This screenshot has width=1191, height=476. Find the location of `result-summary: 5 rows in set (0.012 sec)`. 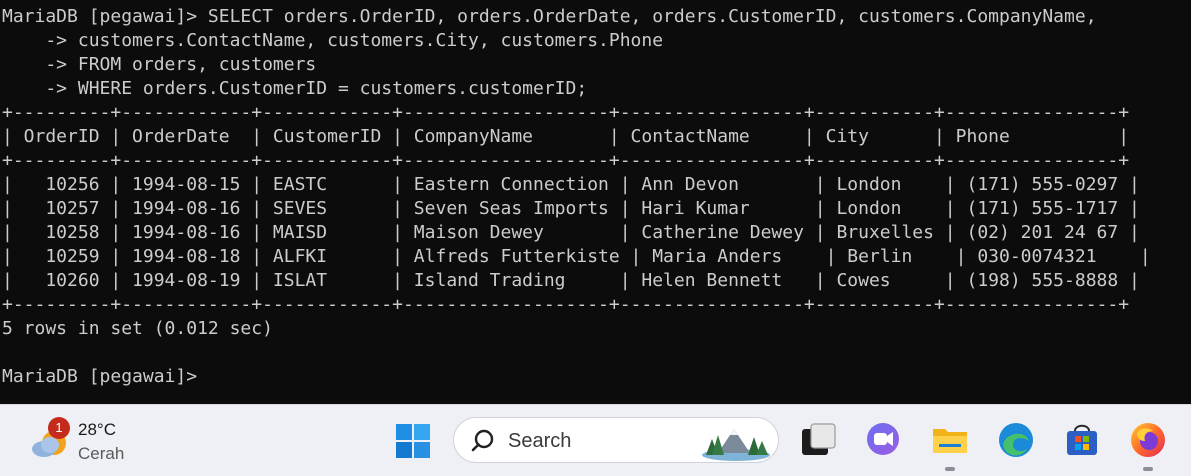

result-summary: 5 rows in set (0.012 sec) is located at coordinates (137, 328).